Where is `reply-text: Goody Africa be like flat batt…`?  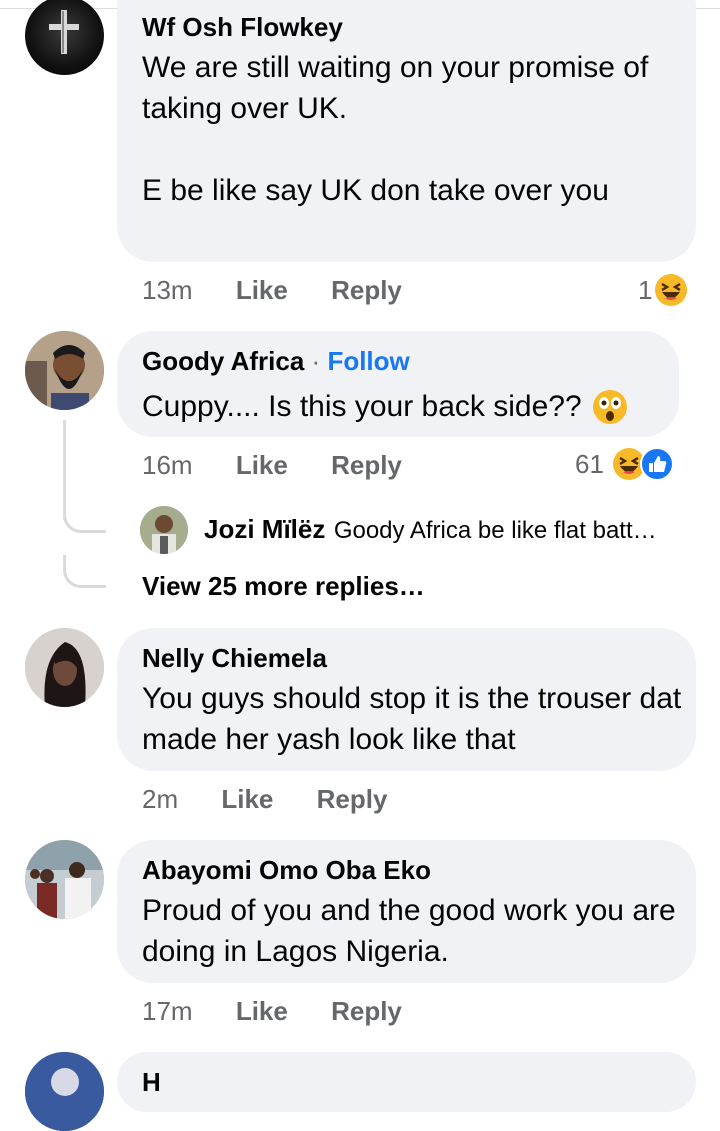
reply-text: Goody Africa be like flat batt… is located at coordinates (495, 530).